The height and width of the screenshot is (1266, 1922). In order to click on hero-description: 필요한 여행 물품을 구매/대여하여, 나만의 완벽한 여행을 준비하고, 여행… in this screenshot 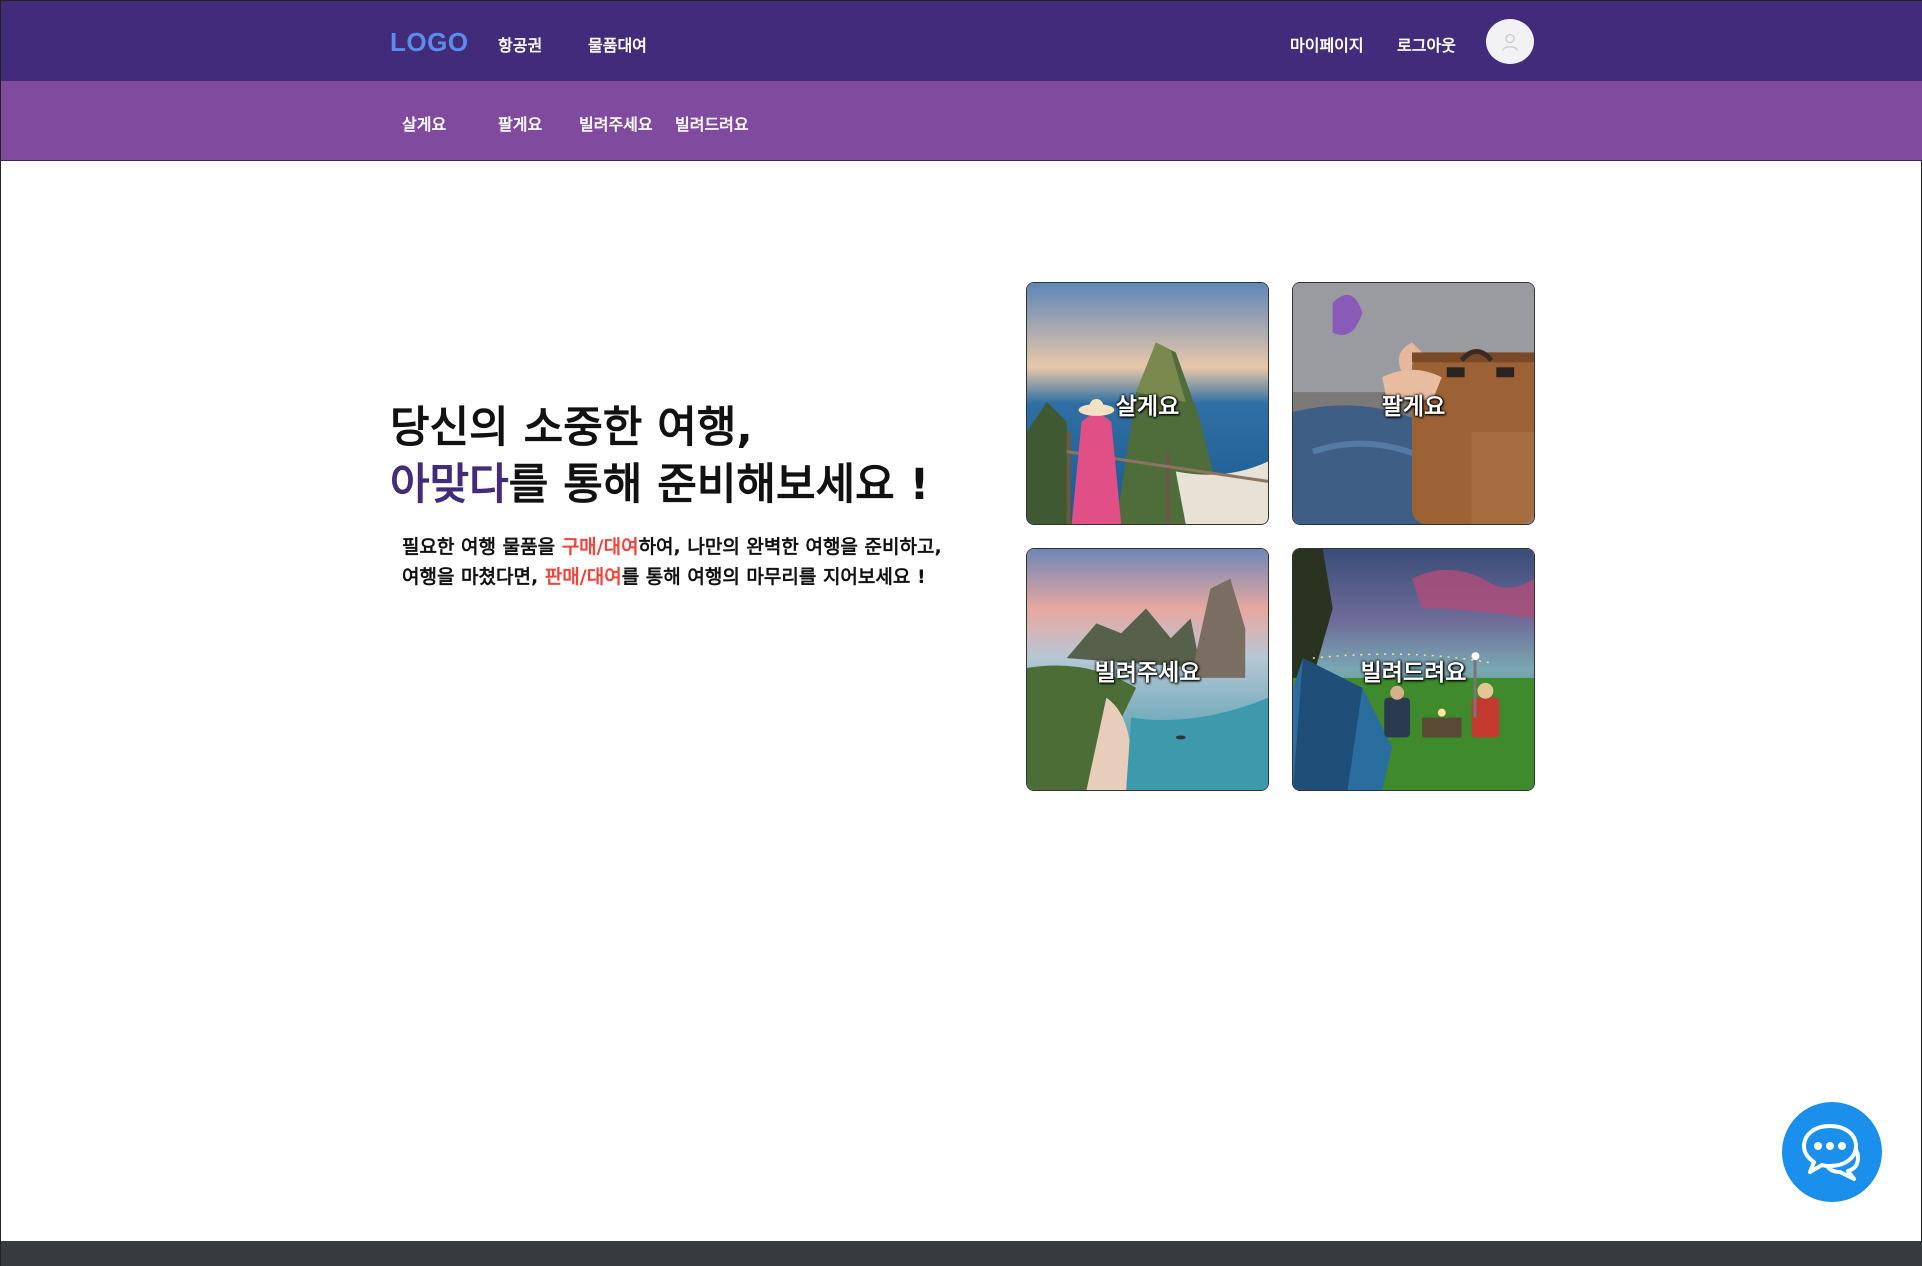, I will do `click(672, 562)`.